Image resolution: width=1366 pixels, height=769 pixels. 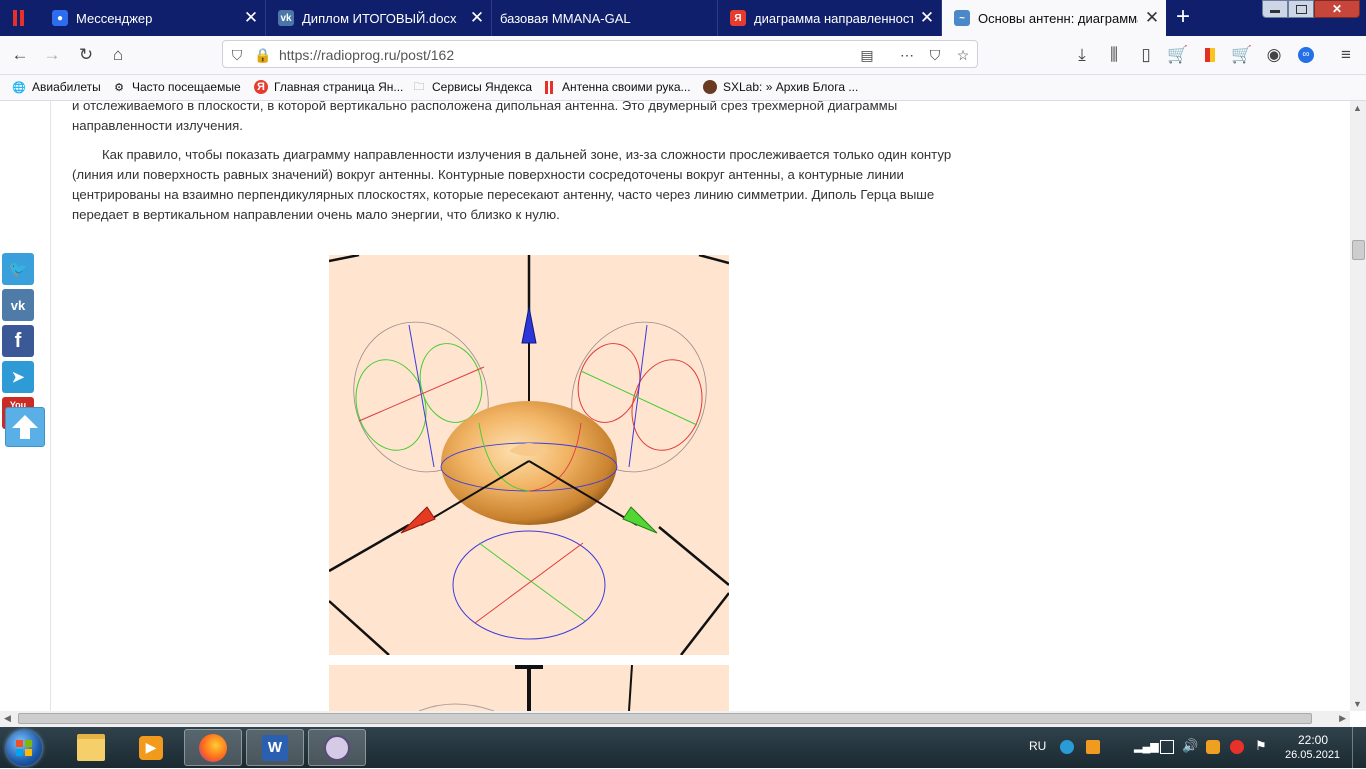 What do you see at coordinates (213, 747) in the screenshot?
I see `taskbar-app-firefox` at bounding box center [213, 747].